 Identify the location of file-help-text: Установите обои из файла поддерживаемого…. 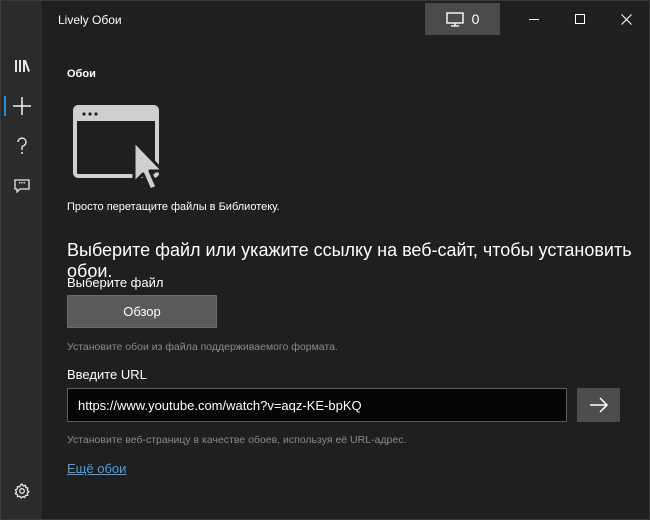
(202, 347).